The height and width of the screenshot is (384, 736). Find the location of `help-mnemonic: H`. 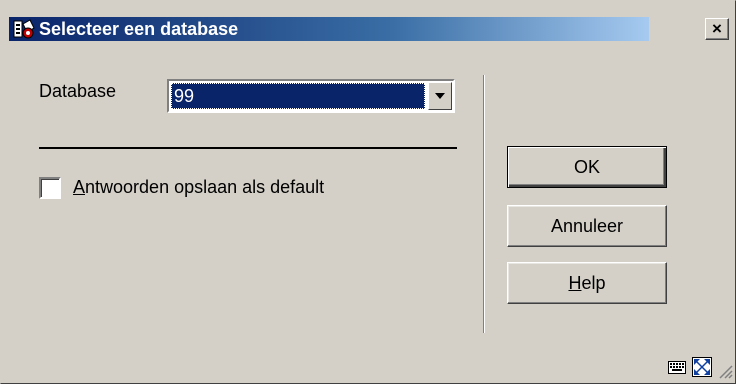

help-mnemonic: H is located at coordinates (575, 283).